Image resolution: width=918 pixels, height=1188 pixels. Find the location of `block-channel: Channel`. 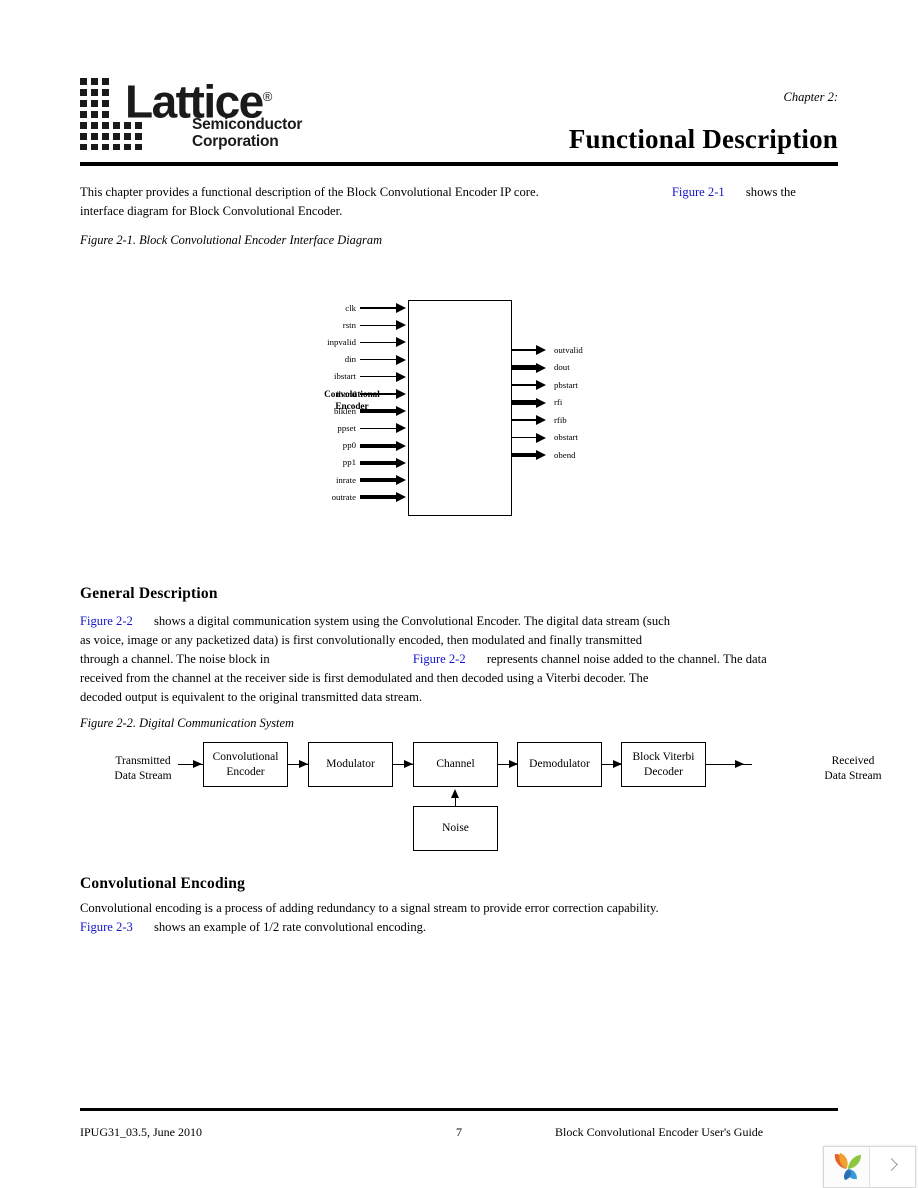

block-channel: Channel is located at coordinates (455, 764).